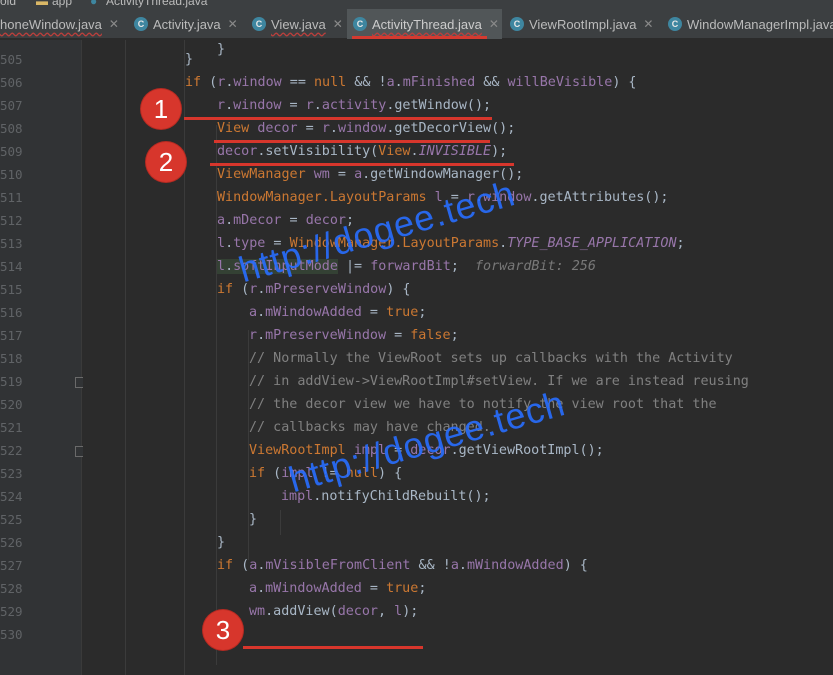  I want to click on breadcrumb-item-app: app, so click(62, 4).